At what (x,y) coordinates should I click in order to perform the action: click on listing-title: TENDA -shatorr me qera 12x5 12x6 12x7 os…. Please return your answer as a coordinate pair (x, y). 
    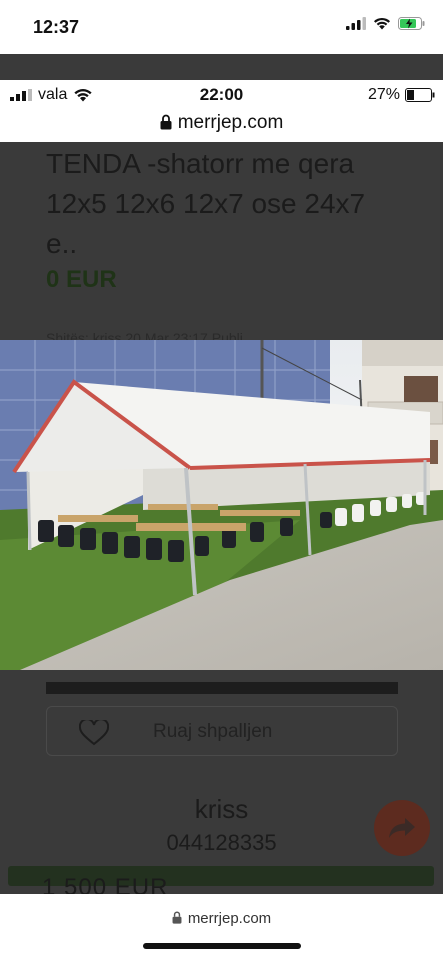
    Looking at the image, I should click on (206, 203).